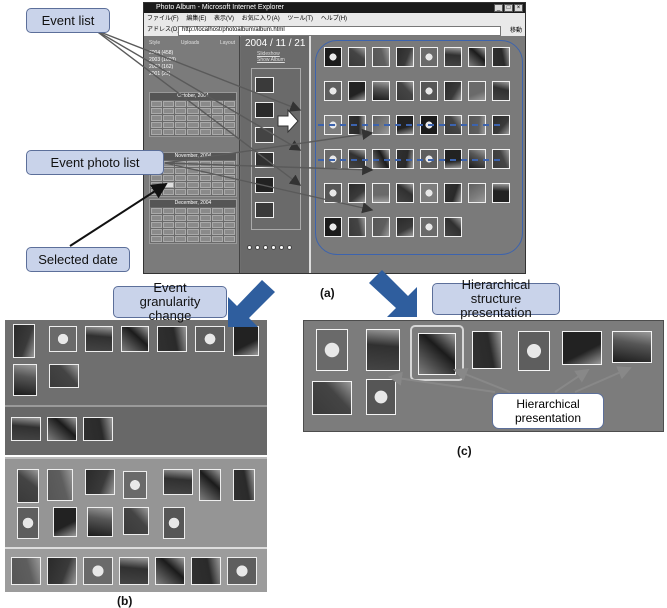 The image size is (667, 608). Describe the element at coordinates (95, 162) in the screenshot. I see `event-photo-list-callout: Event photo list` at that location.